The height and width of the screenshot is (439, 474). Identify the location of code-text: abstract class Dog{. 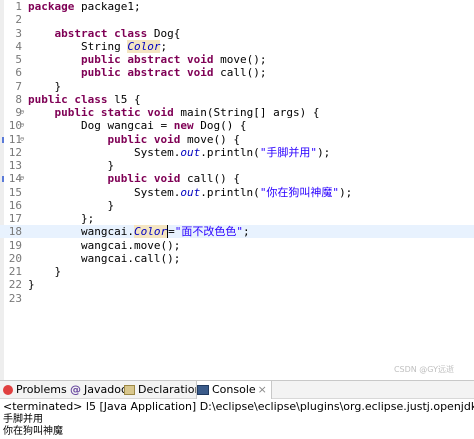
(104, 33).